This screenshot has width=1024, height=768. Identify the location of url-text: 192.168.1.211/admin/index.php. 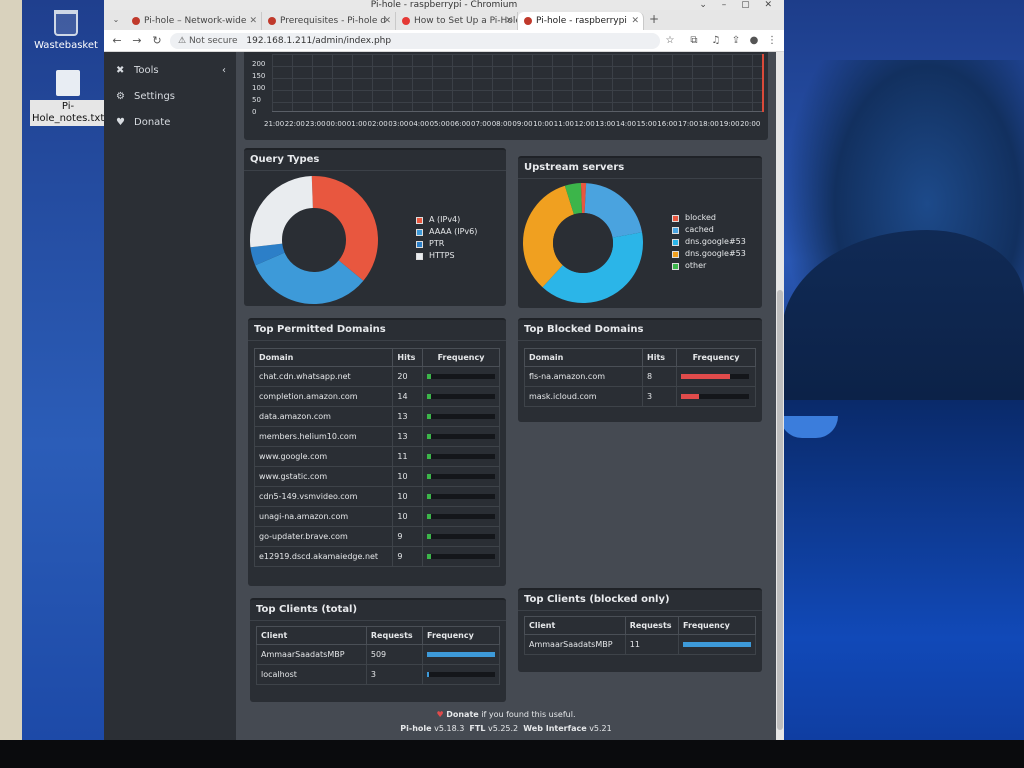
(319, 41).